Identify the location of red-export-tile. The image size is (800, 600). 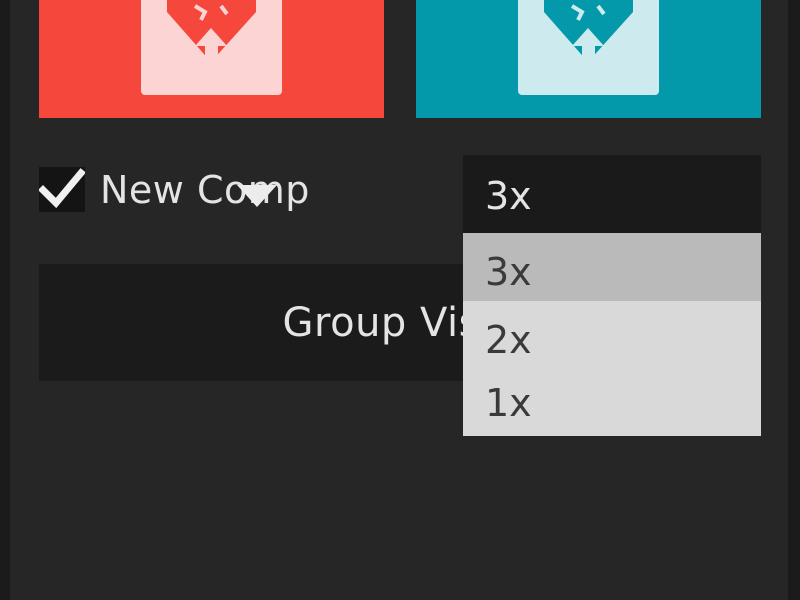
(211, 59).